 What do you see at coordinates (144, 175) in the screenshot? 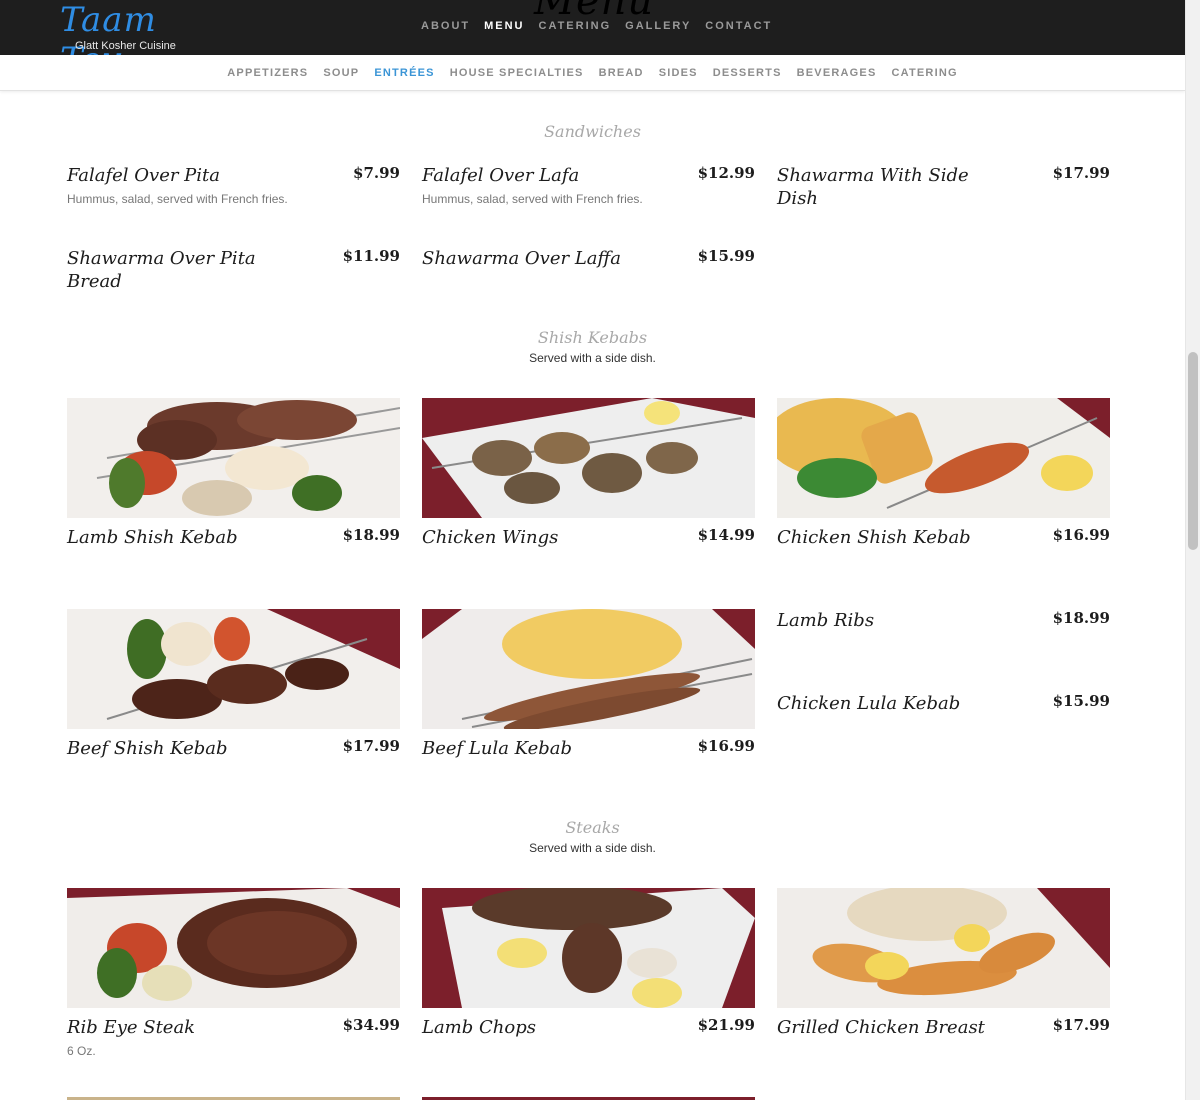
I see `item-name: Falafel Over Pita` at bounding box center [144, 175].